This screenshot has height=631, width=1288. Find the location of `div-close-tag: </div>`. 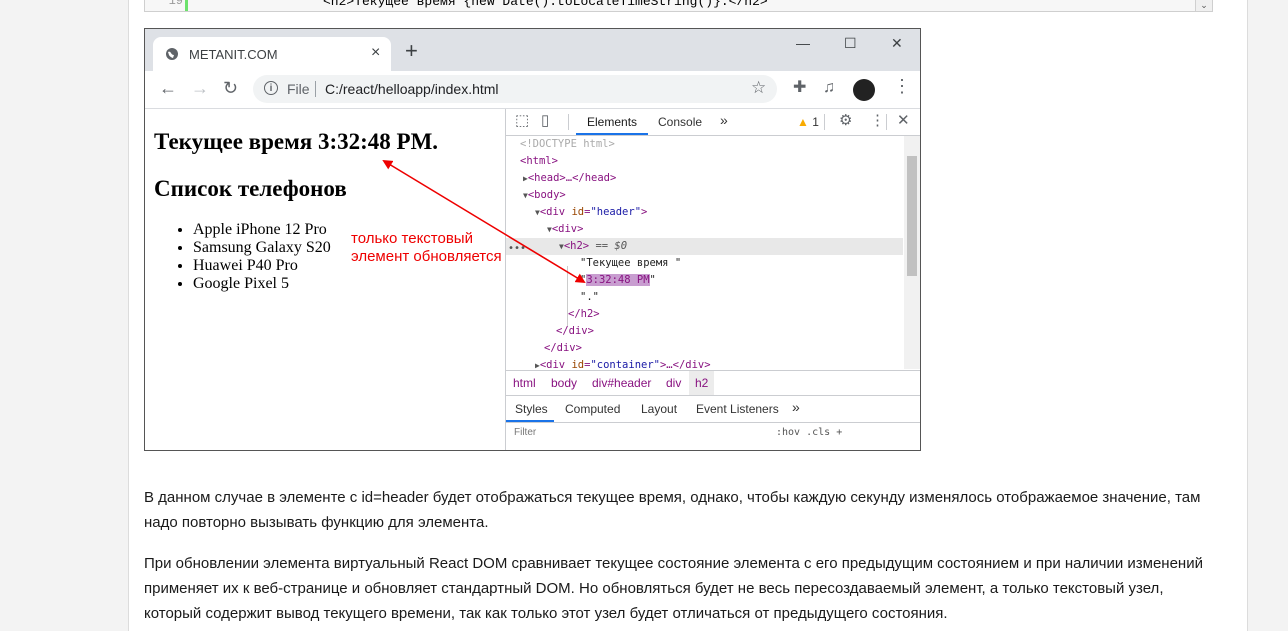

div-close-tag: </div> is located at coordinates (563, 348).